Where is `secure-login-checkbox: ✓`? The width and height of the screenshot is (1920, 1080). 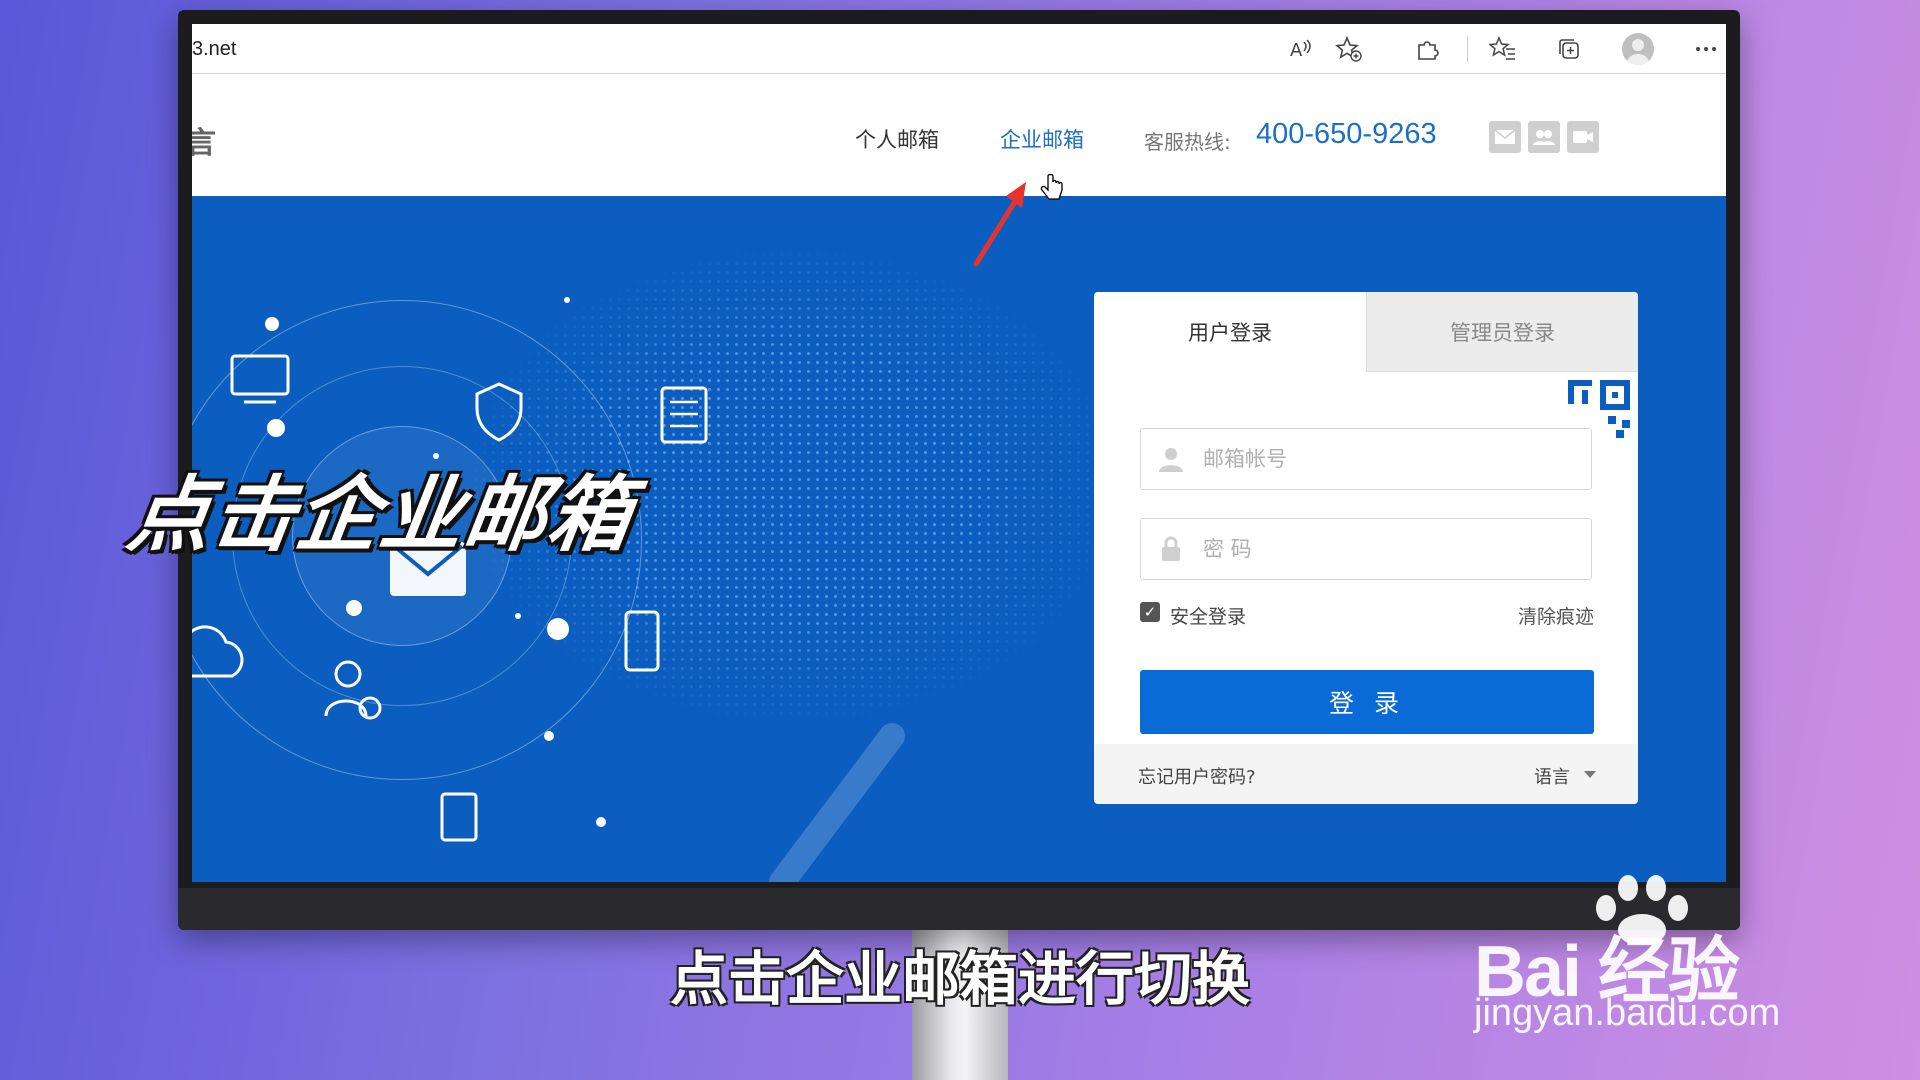
secure-login-checkbox: ✓ is located at coordinates (1150, 612).